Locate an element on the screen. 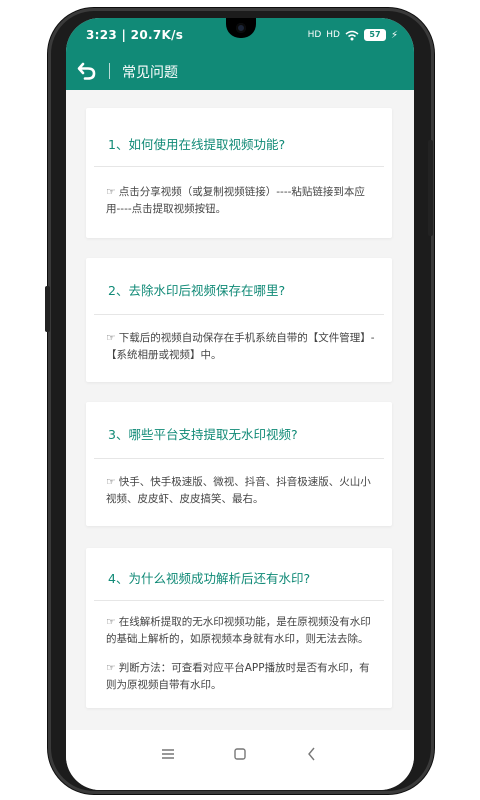  status-time: 3:23 | 20.7K/s is located at coordinates (135, 35).